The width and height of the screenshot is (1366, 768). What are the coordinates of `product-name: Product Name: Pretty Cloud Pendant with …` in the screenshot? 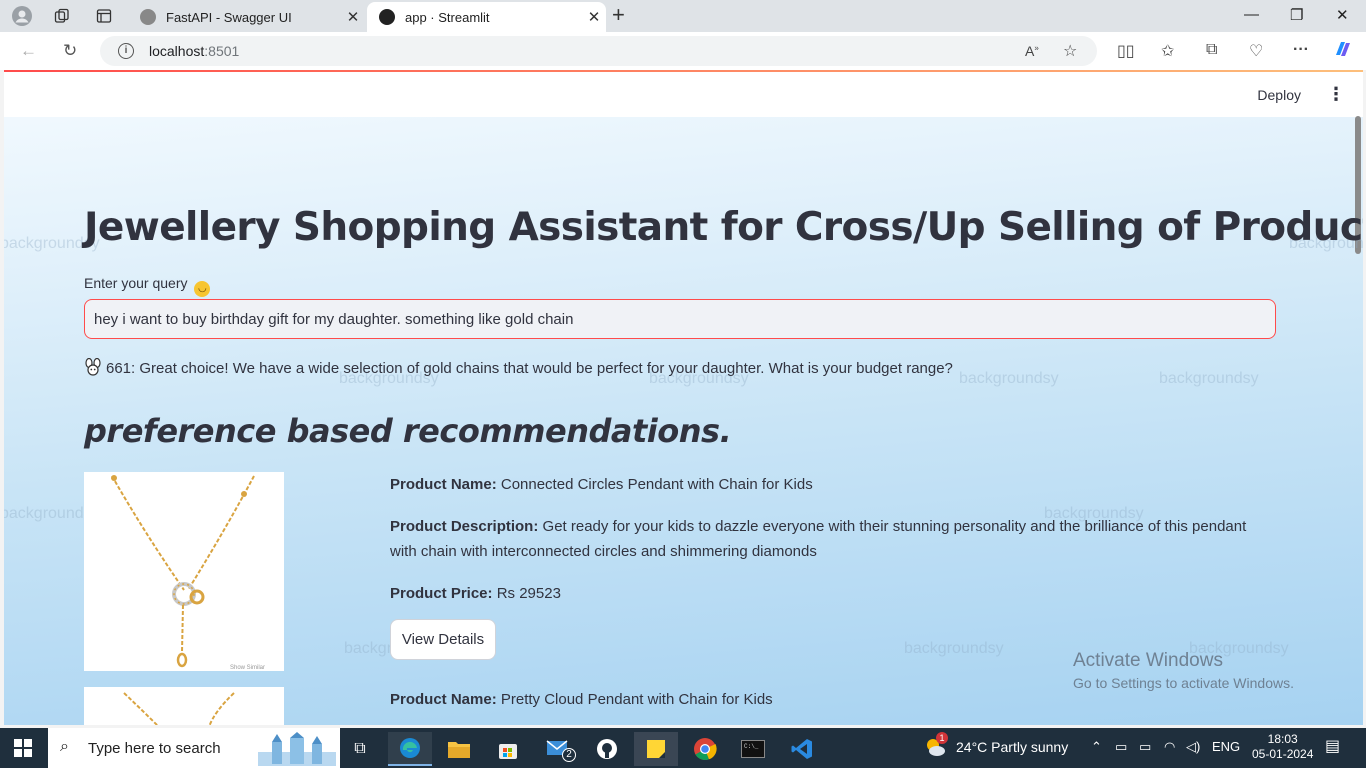 It's located at (581, 699).